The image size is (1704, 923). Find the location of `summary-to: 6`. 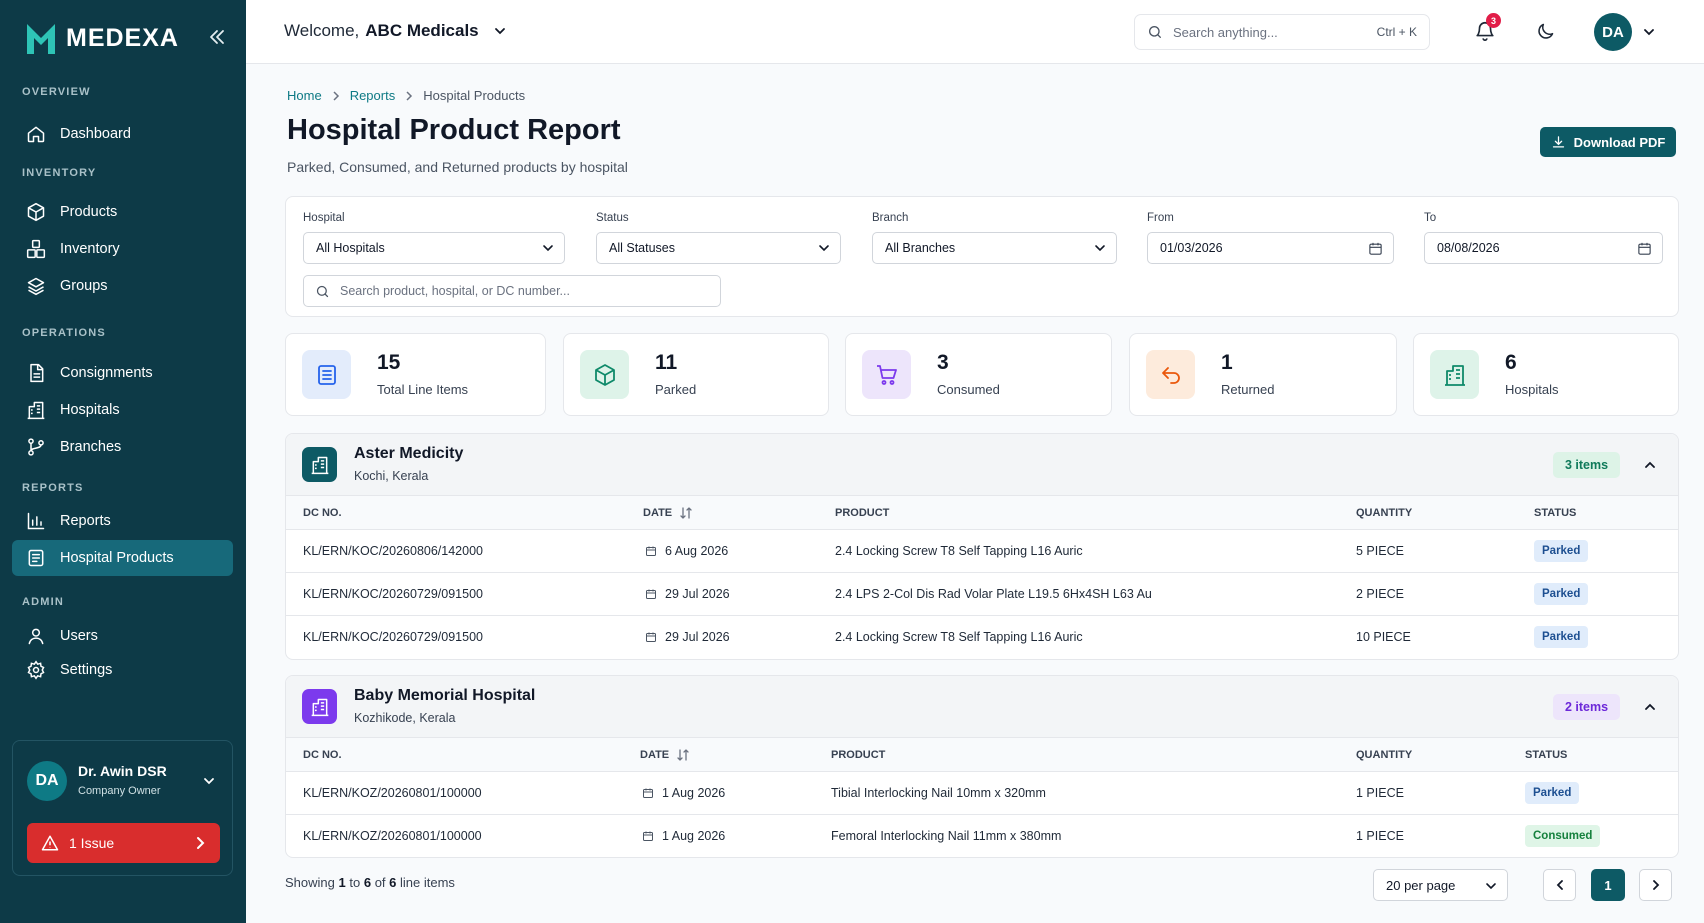

summary-to: 6 is located at coordinates (367, 882).